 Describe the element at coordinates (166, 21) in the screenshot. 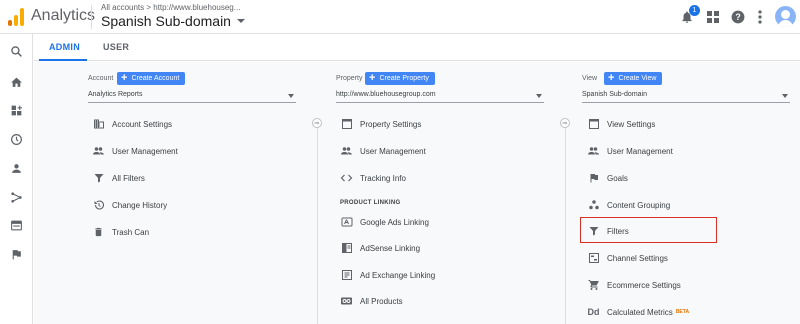

I see `page-title: Spanish Sub-domain` at that location.